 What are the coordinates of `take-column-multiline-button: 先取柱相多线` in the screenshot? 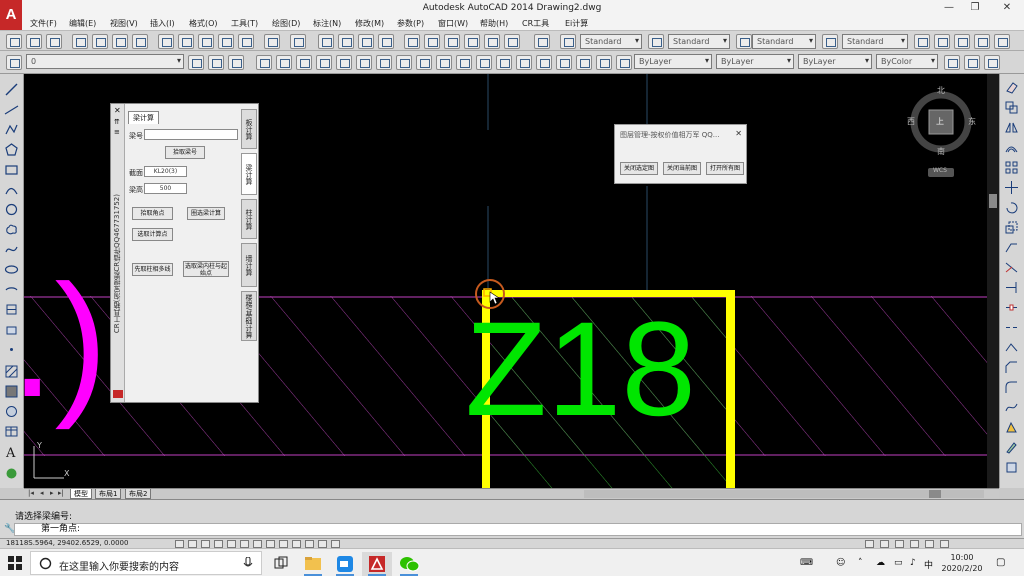 It's located at (152, 269).